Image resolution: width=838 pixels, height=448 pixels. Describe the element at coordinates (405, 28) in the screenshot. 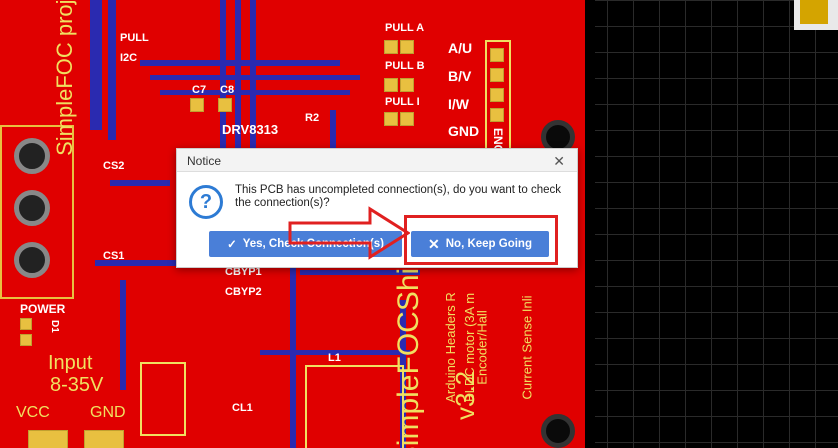

I see `pull-a-label: PULL A` at that location.